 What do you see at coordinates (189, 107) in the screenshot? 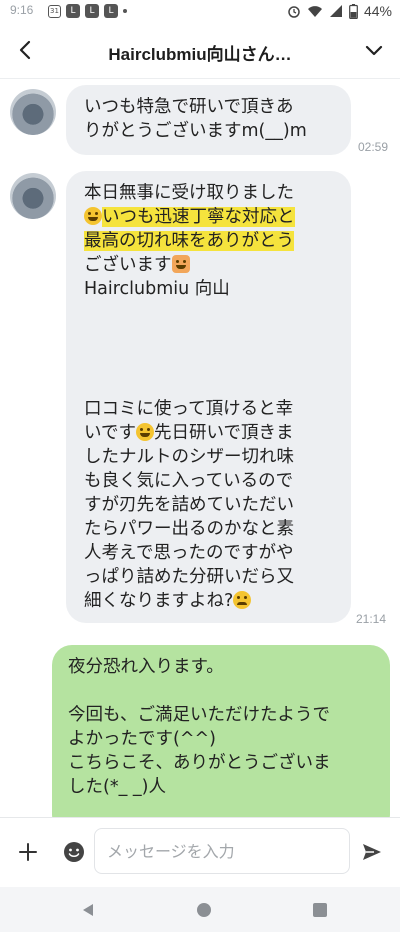
I see `message-text: いつも特急で研いで頂きあ` at bounding box center [189, 107].